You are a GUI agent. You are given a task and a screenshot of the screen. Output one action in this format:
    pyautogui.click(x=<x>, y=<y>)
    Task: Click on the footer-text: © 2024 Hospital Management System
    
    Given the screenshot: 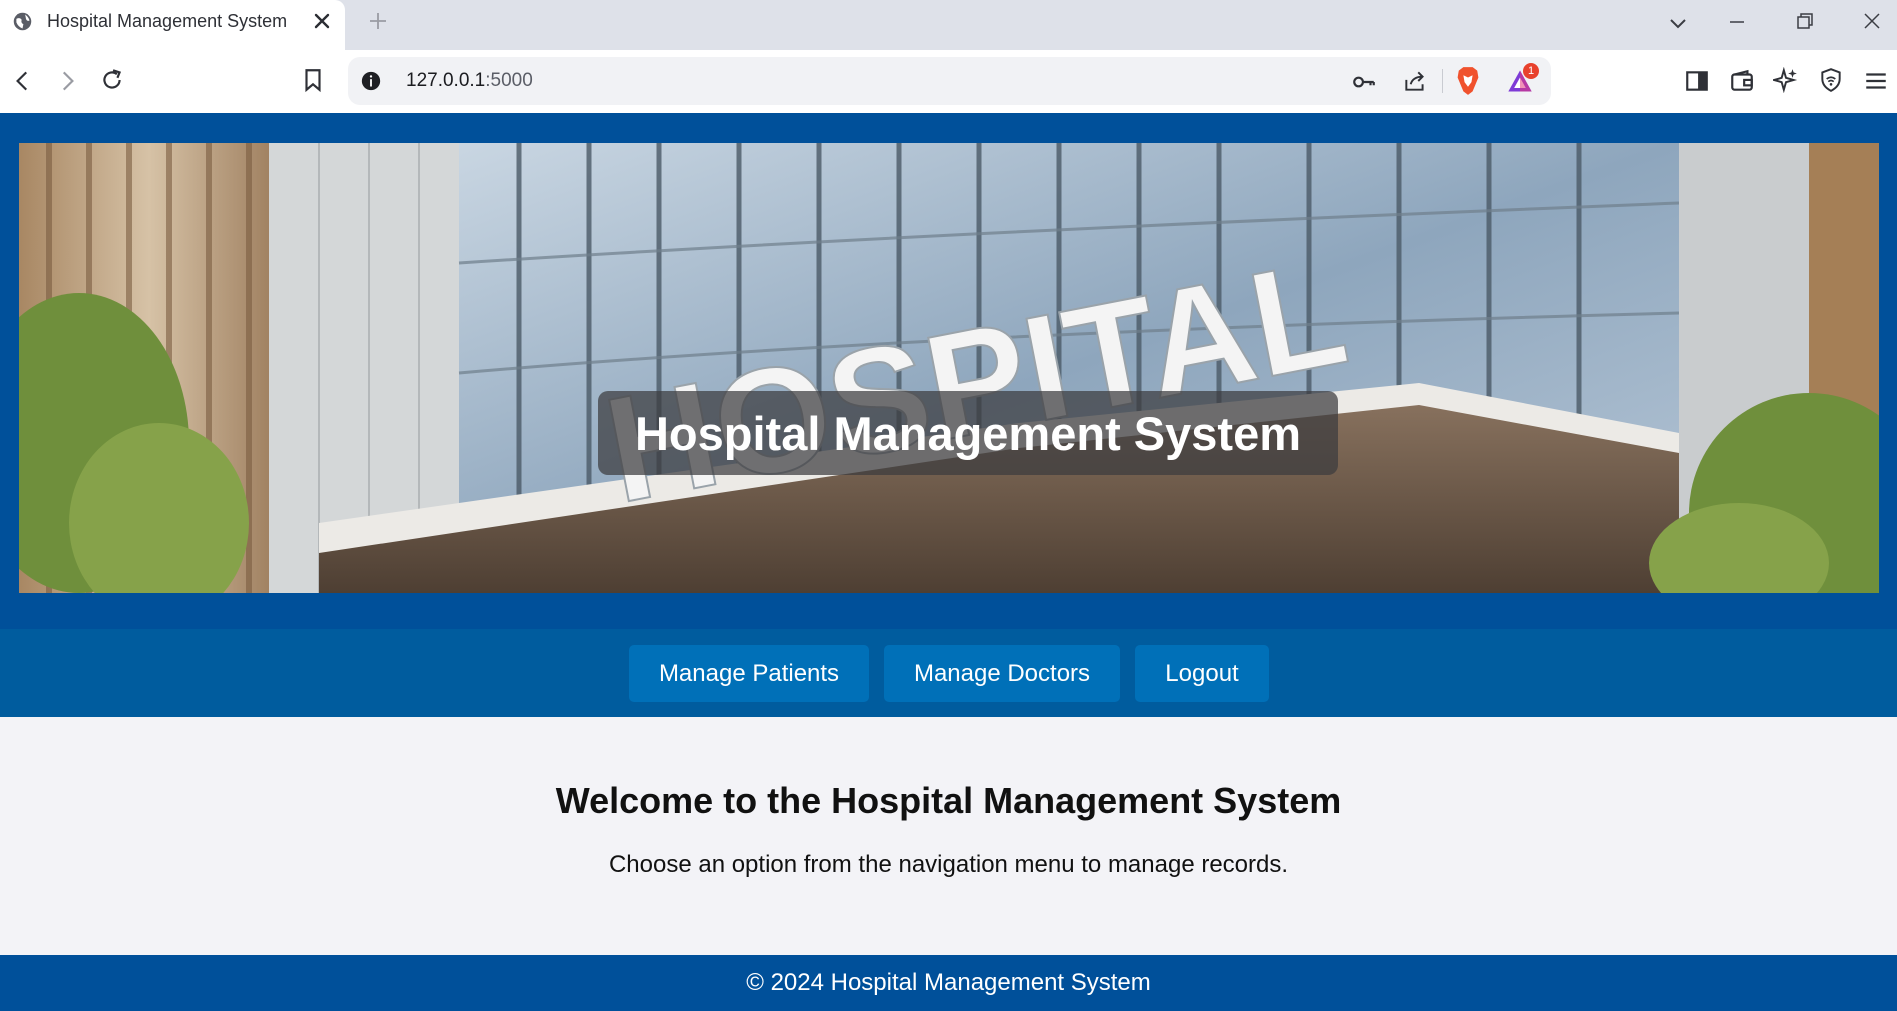 What is the action you would take?
    pyautogui.click(x=948, y=982)
    